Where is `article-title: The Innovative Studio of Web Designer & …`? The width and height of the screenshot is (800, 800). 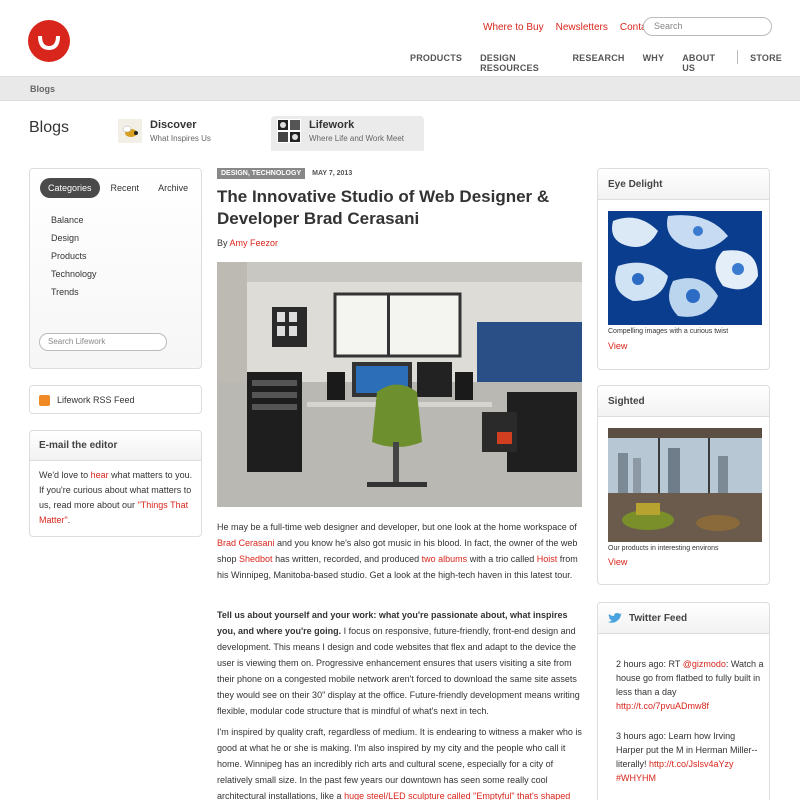 article-title: The Innovative Studio of Web Designer & … is located at coordinates (383, 207).